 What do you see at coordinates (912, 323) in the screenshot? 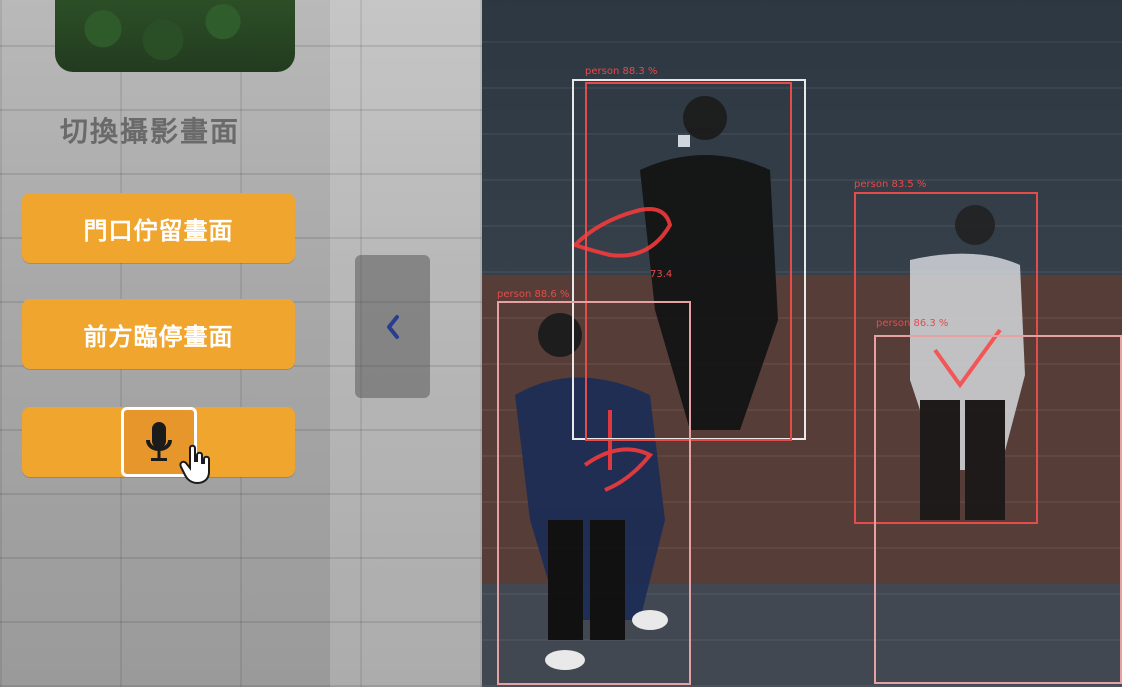
I see `detection-label-4: person 86.3 %` at bounding box center [912, 323].